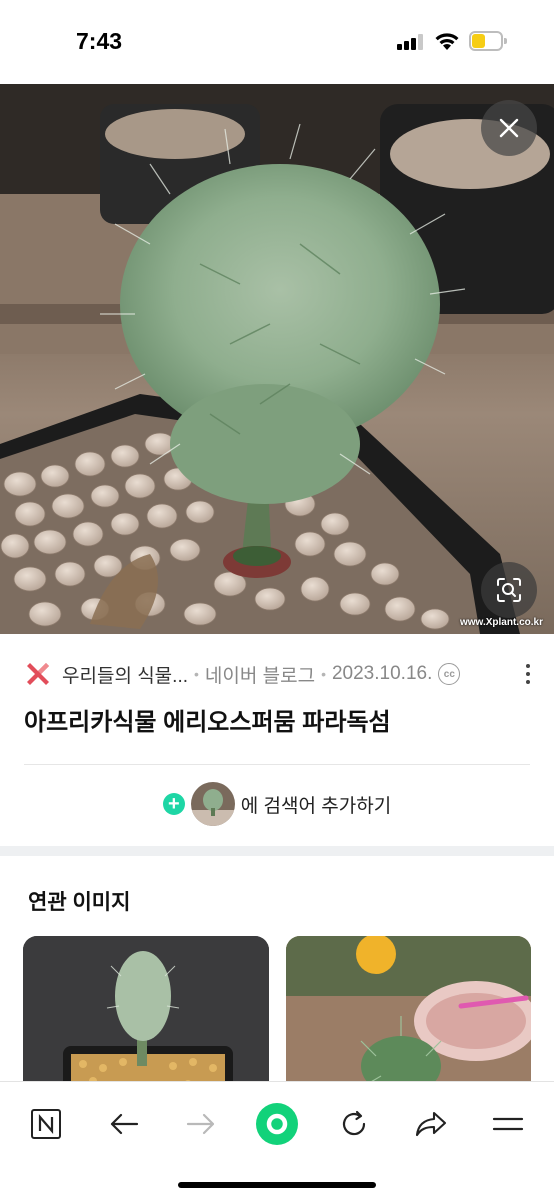  Describe the element at coordinates (38, 674) in the screenshot. I see `source-logo` at that location.